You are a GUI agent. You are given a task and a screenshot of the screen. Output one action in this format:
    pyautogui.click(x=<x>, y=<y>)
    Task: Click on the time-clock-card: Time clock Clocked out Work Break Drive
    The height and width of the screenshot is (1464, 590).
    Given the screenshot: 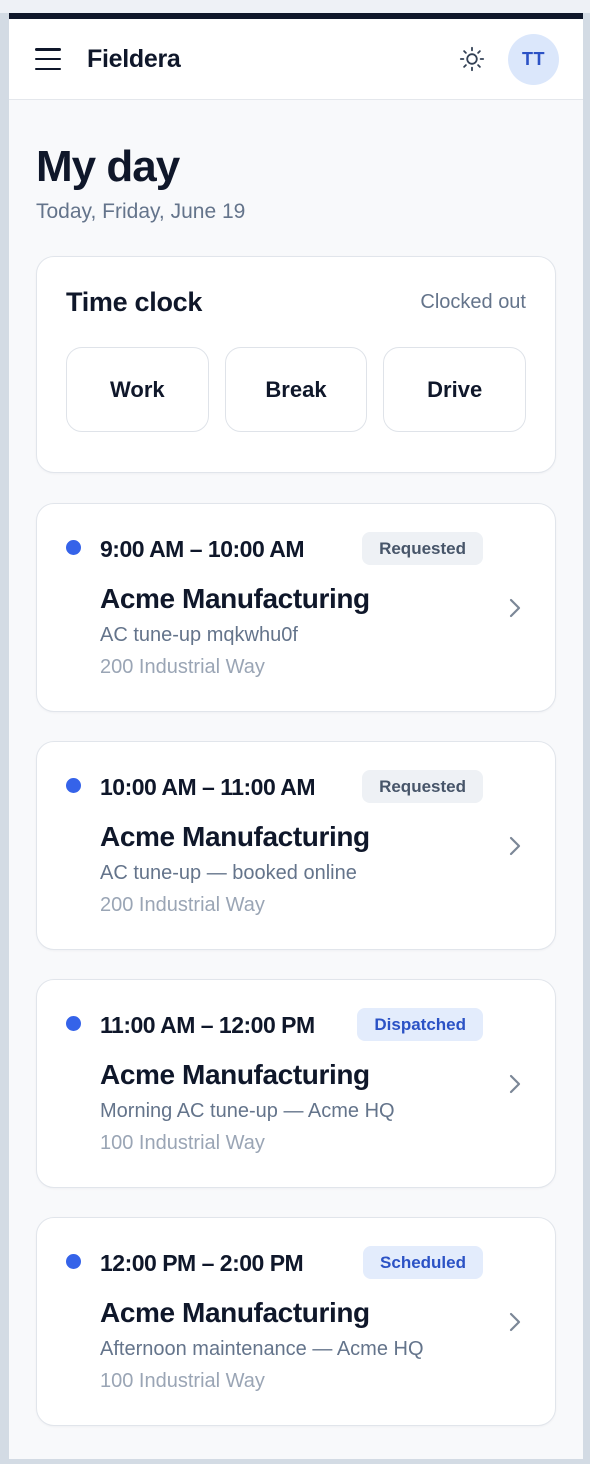 What is the action you would take?
    pyautogui.click(x=296, y=364)
    